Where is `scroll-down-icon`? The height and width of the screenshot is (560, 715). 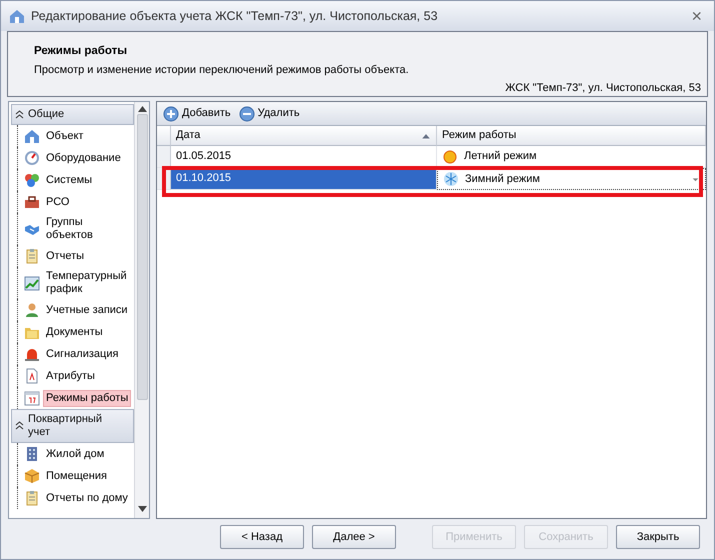
scroll-down-icon is located at coordinates (142, 509).